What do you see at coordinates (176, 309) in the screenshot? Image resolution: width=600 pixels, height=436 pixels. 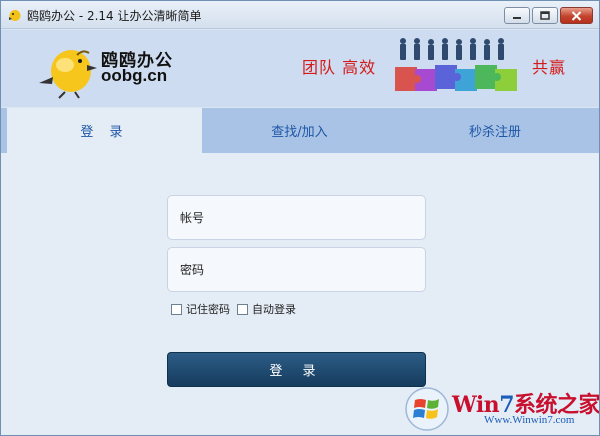 I see `remember-password-box` at bounding box center [176, 309].